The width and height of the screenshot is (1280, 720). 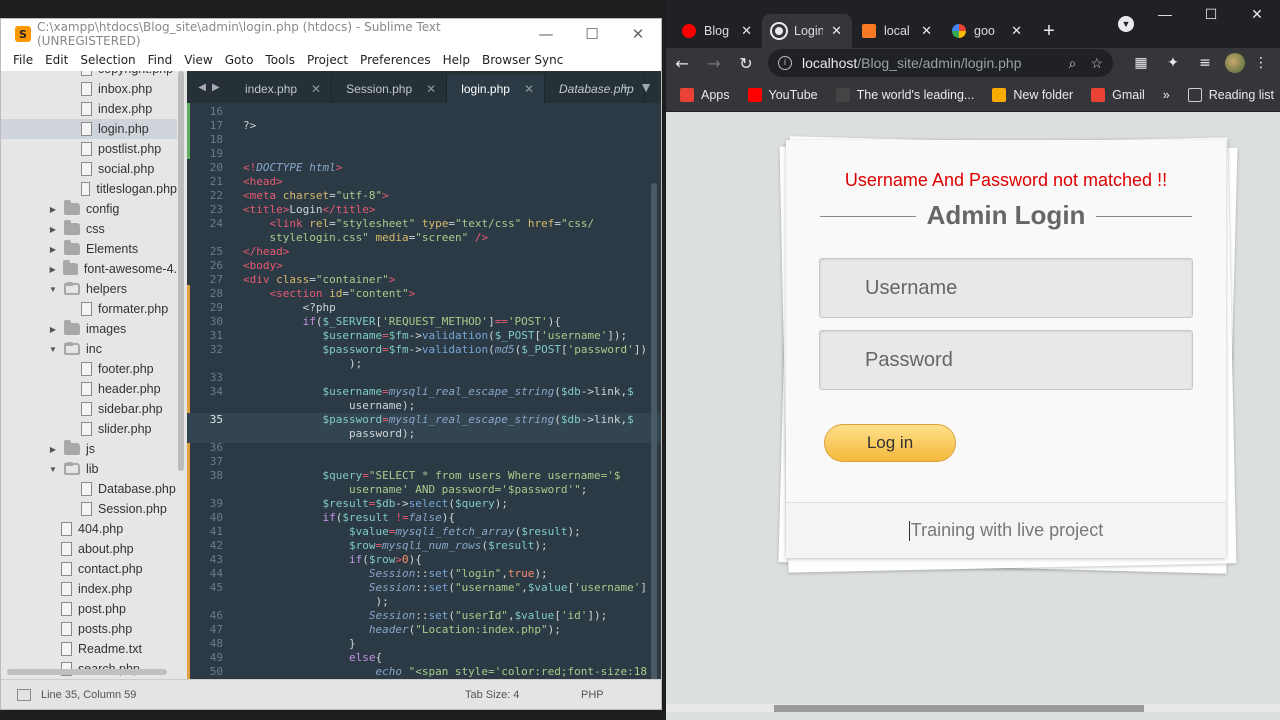 What do you see at coordinates (435, 546) in the screenshot?
I see `code-line: 42 $row=mysqli_num_rows($result);` at bounding box center [435, 546].